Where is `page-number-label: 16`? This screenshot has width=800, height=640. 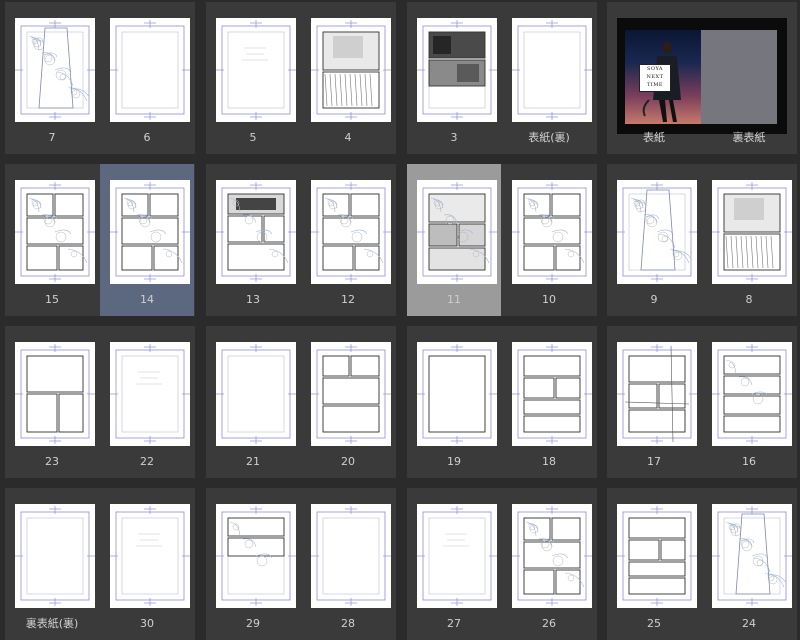
page-number-label: 16 is located at coordinates (749, 461).